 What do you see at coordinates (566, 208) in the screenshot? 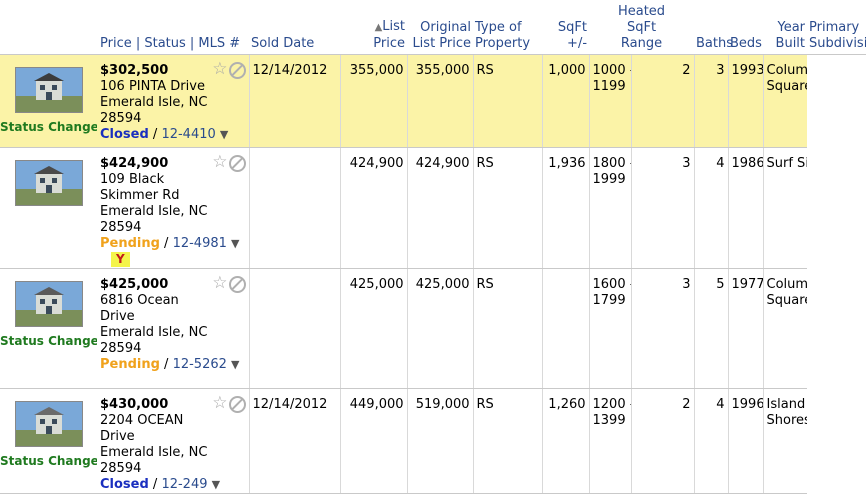
I see `sqft-cell: 1,936` at bounding box center [566, 208].